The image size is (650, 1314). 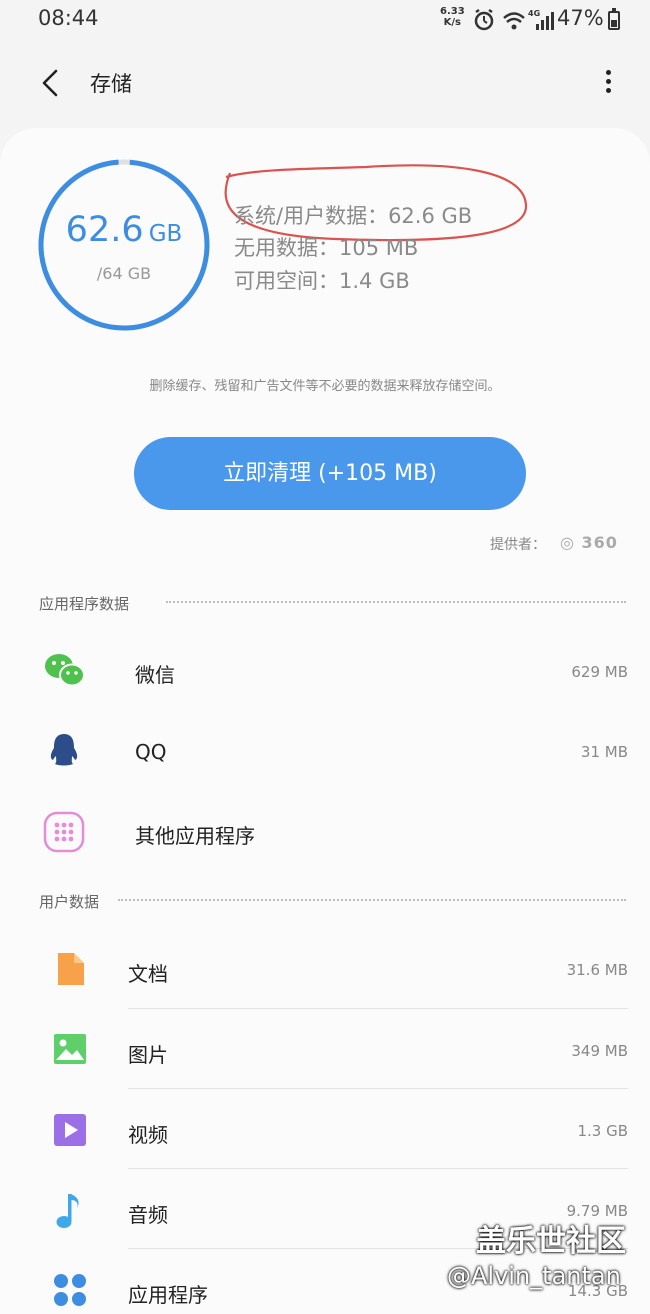 What do you see at coordinates (599, 1051) in the screenshot?
I see `list-item-size: 349 MB` at bounding box center [599, 1051].